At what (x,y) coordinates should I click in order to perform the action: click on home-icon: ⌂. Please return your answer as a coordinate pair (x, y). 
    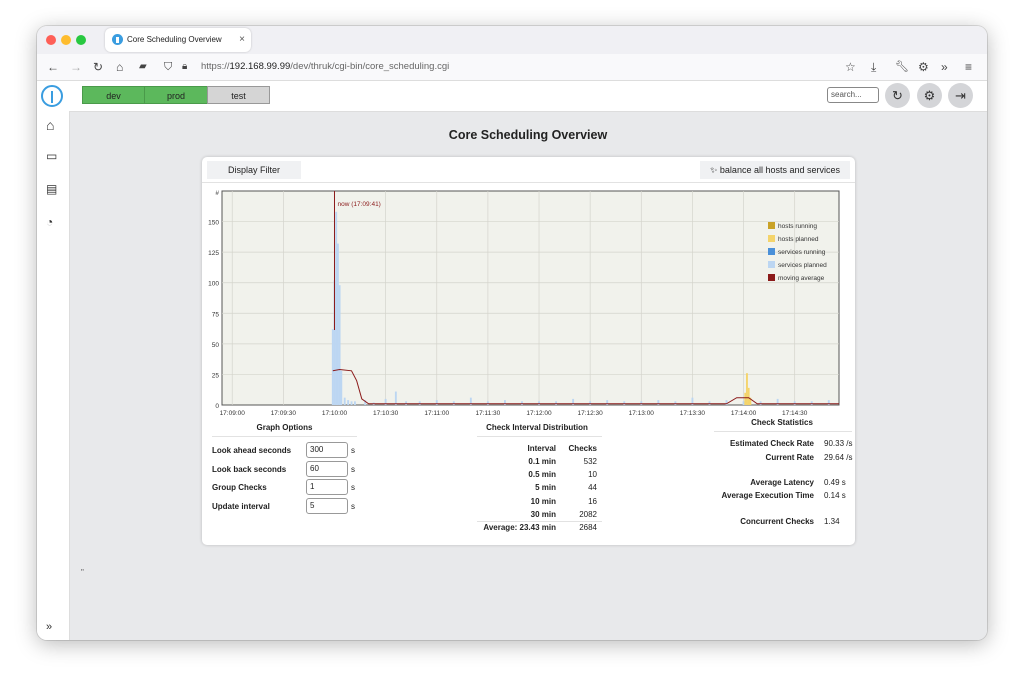
    Looking at the image, I should click on (119, 67).